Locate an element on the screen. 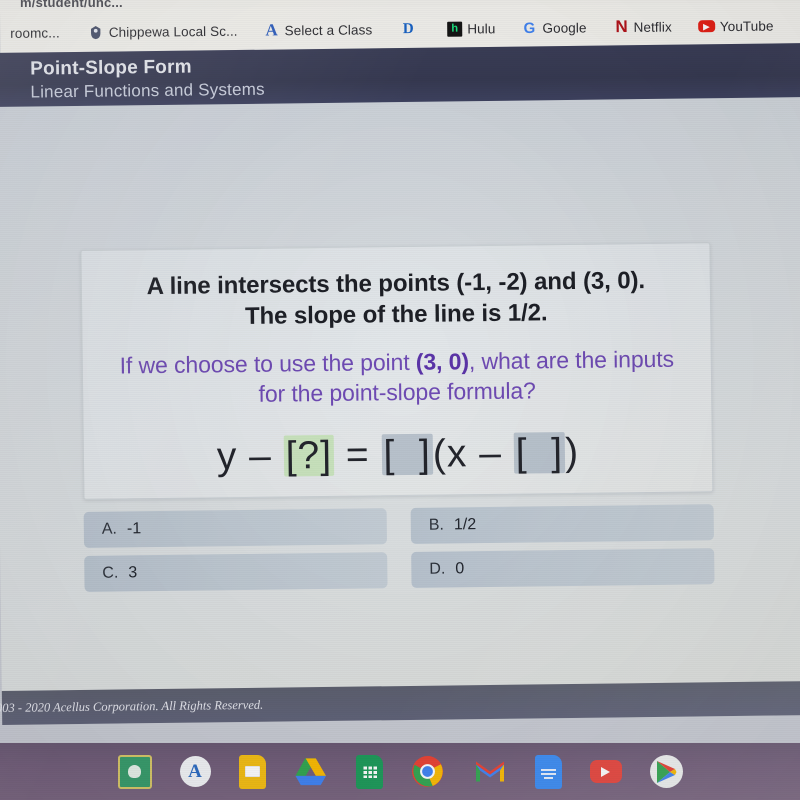 The width and height of the screenshot is (800, 800). formula-blank-1: [?] is located at coordinates (309, 456).